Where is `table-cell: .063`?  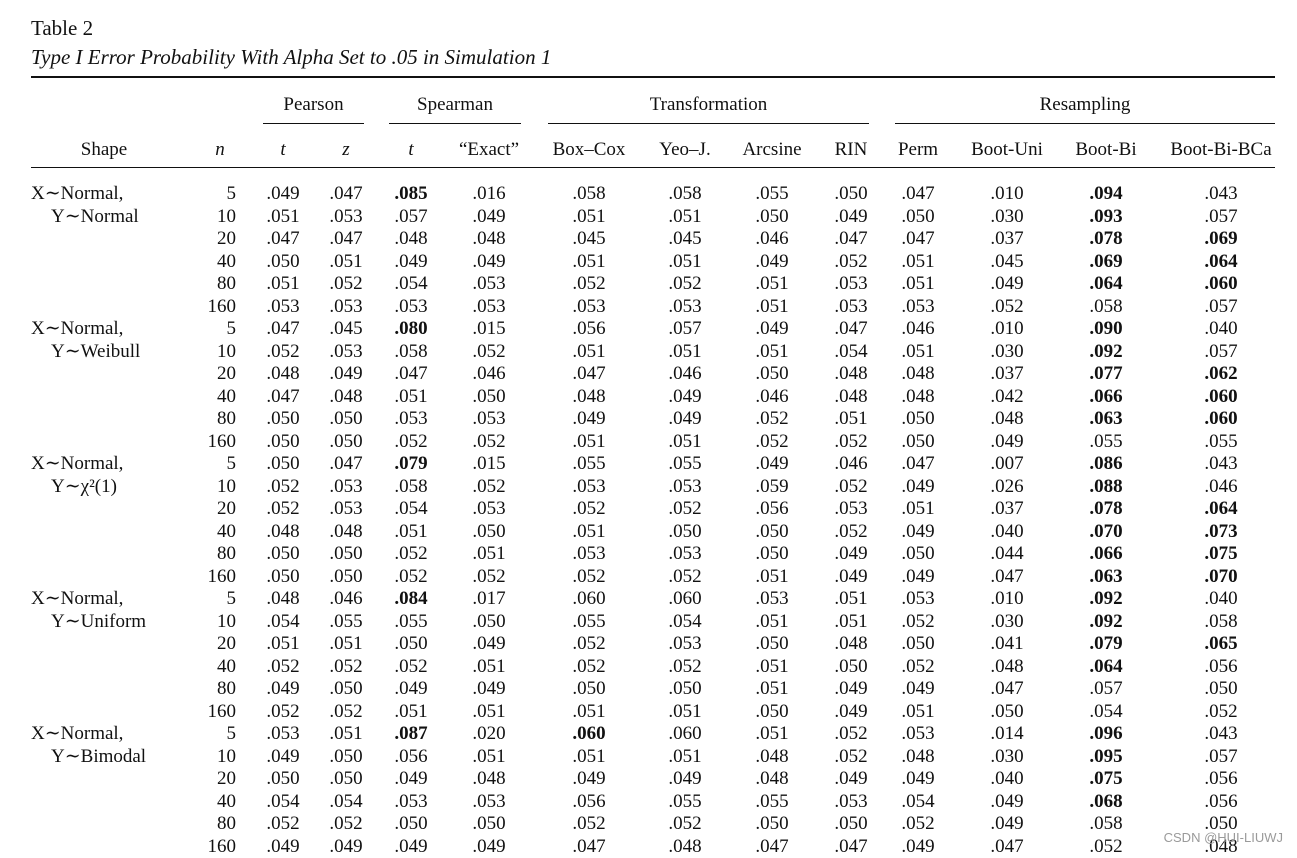
table-cell: .063 is located at coordinates (1106, 418).